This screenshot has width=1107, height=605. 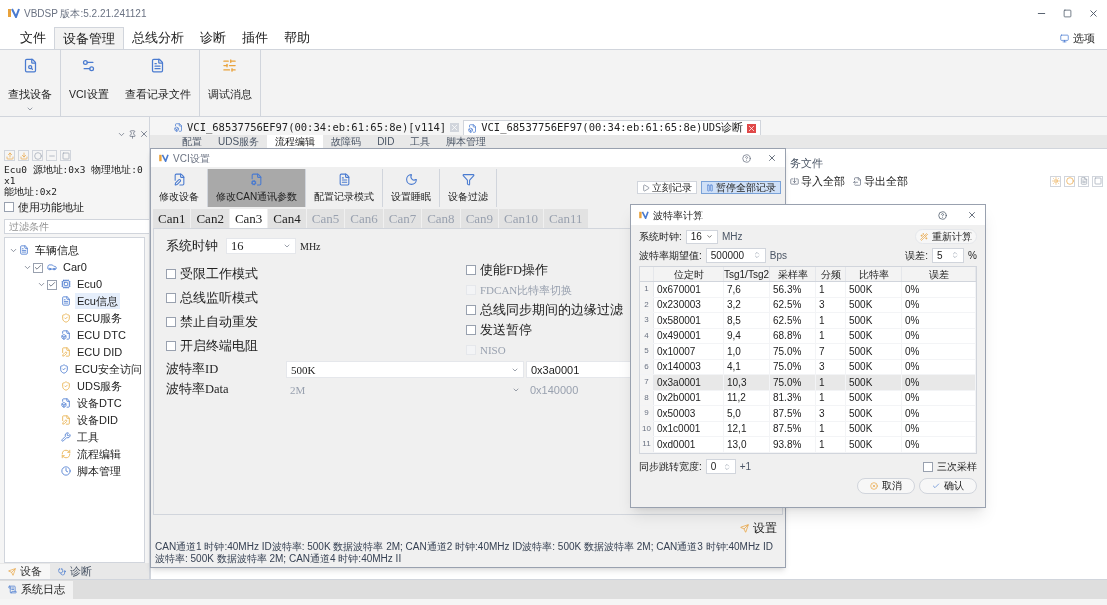 I want to click on table-row: 8 0x2b0001 11,2 81.3% 1 500K 0%, so click(x=808, y=398).